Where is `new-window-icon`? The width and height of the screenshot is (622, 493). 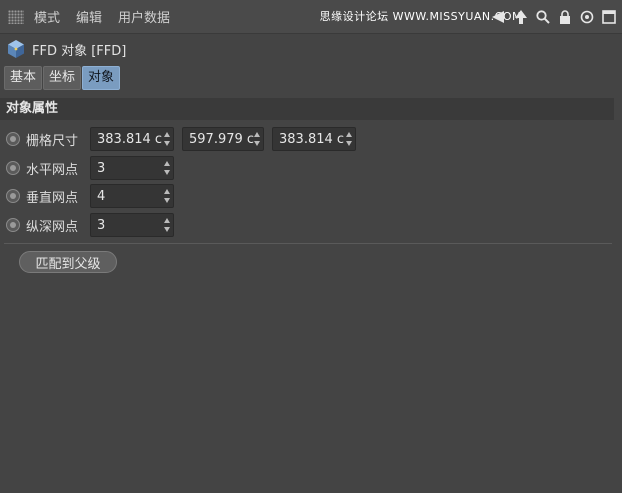 new-window-icon is located at coordinates (609, 17).